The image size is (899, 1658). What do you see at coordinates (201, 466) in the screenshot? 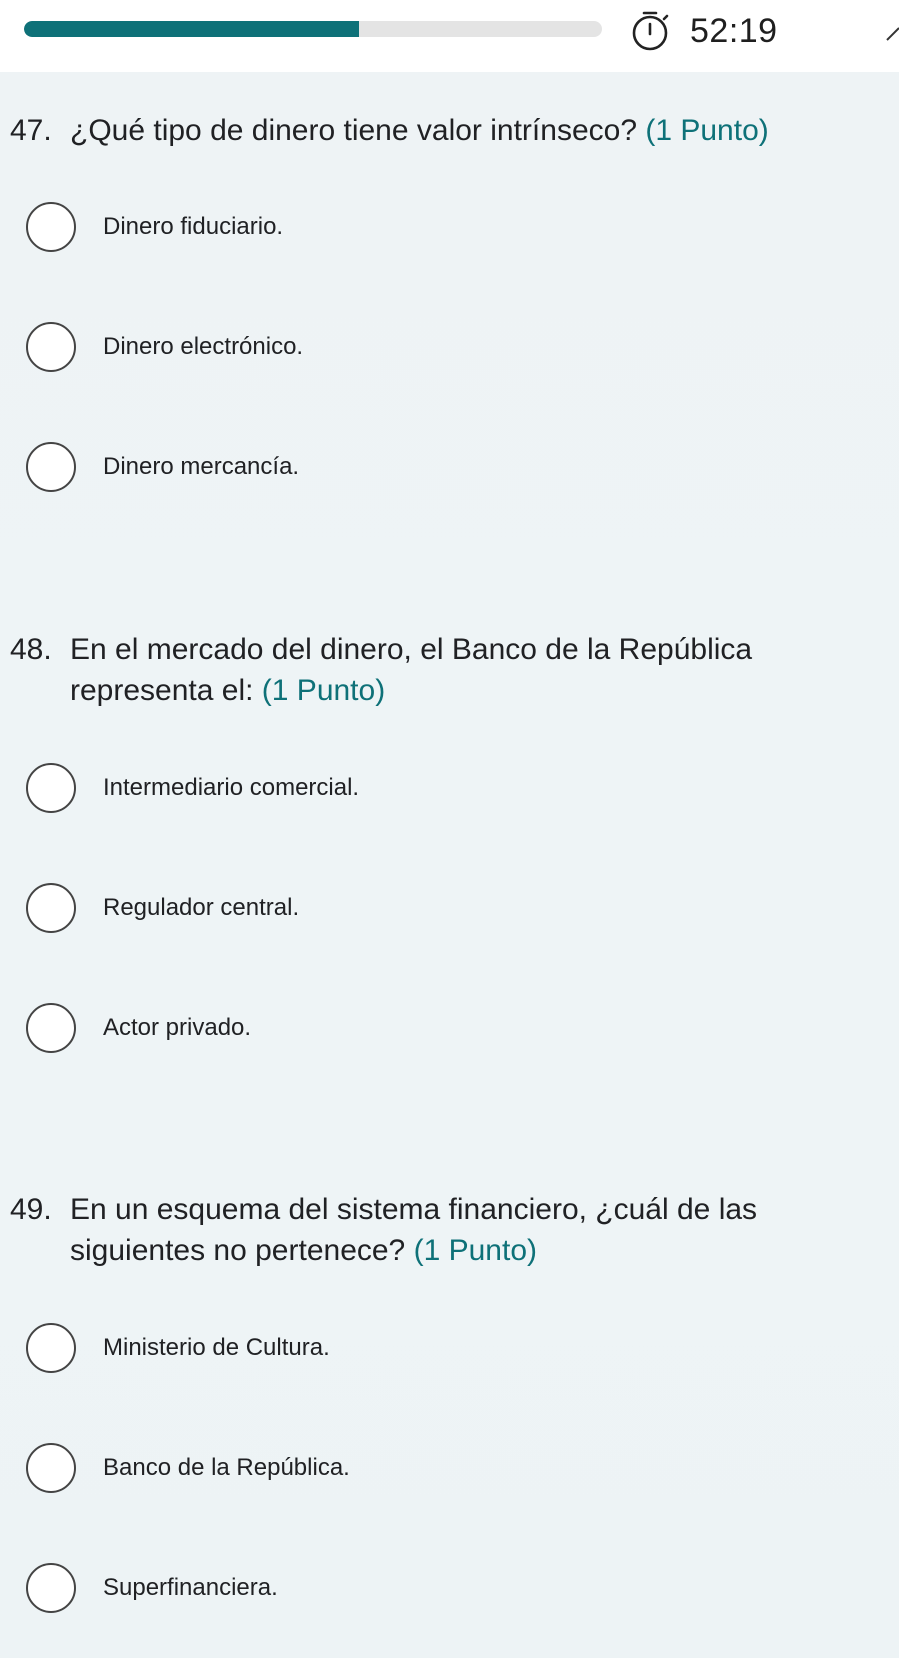
I see `option-label: Dinero mercancía.` at bounding box center [201, 466].